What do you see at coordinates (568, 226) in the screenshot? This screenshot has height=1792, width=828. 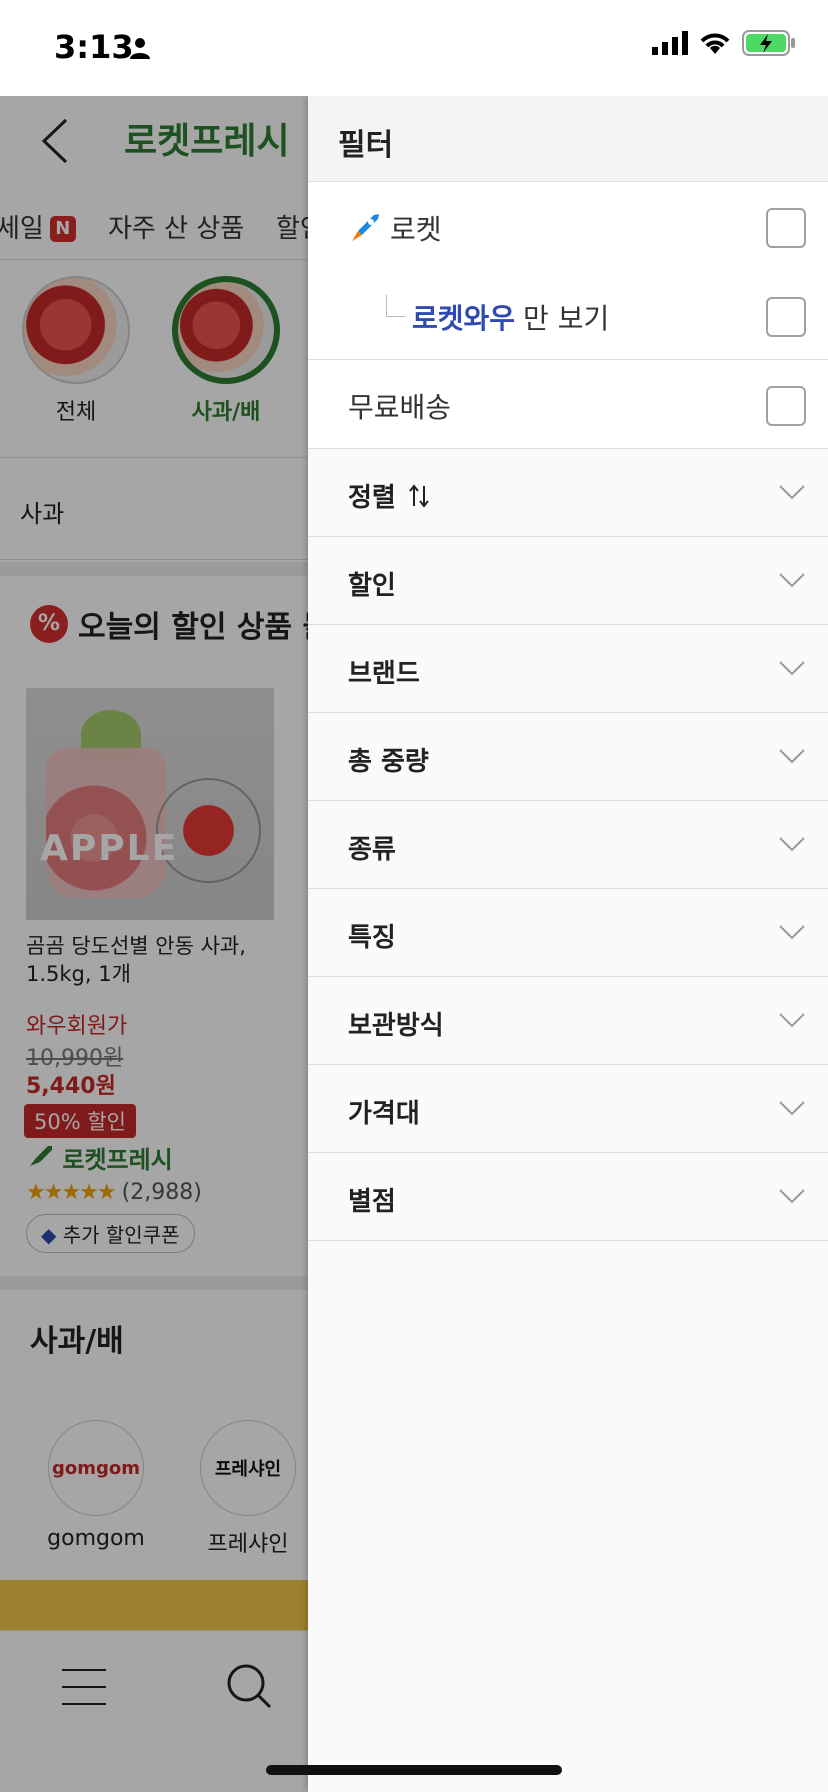 I see `filter-option-rocket: 로켓` at bounding box center [568, 226].